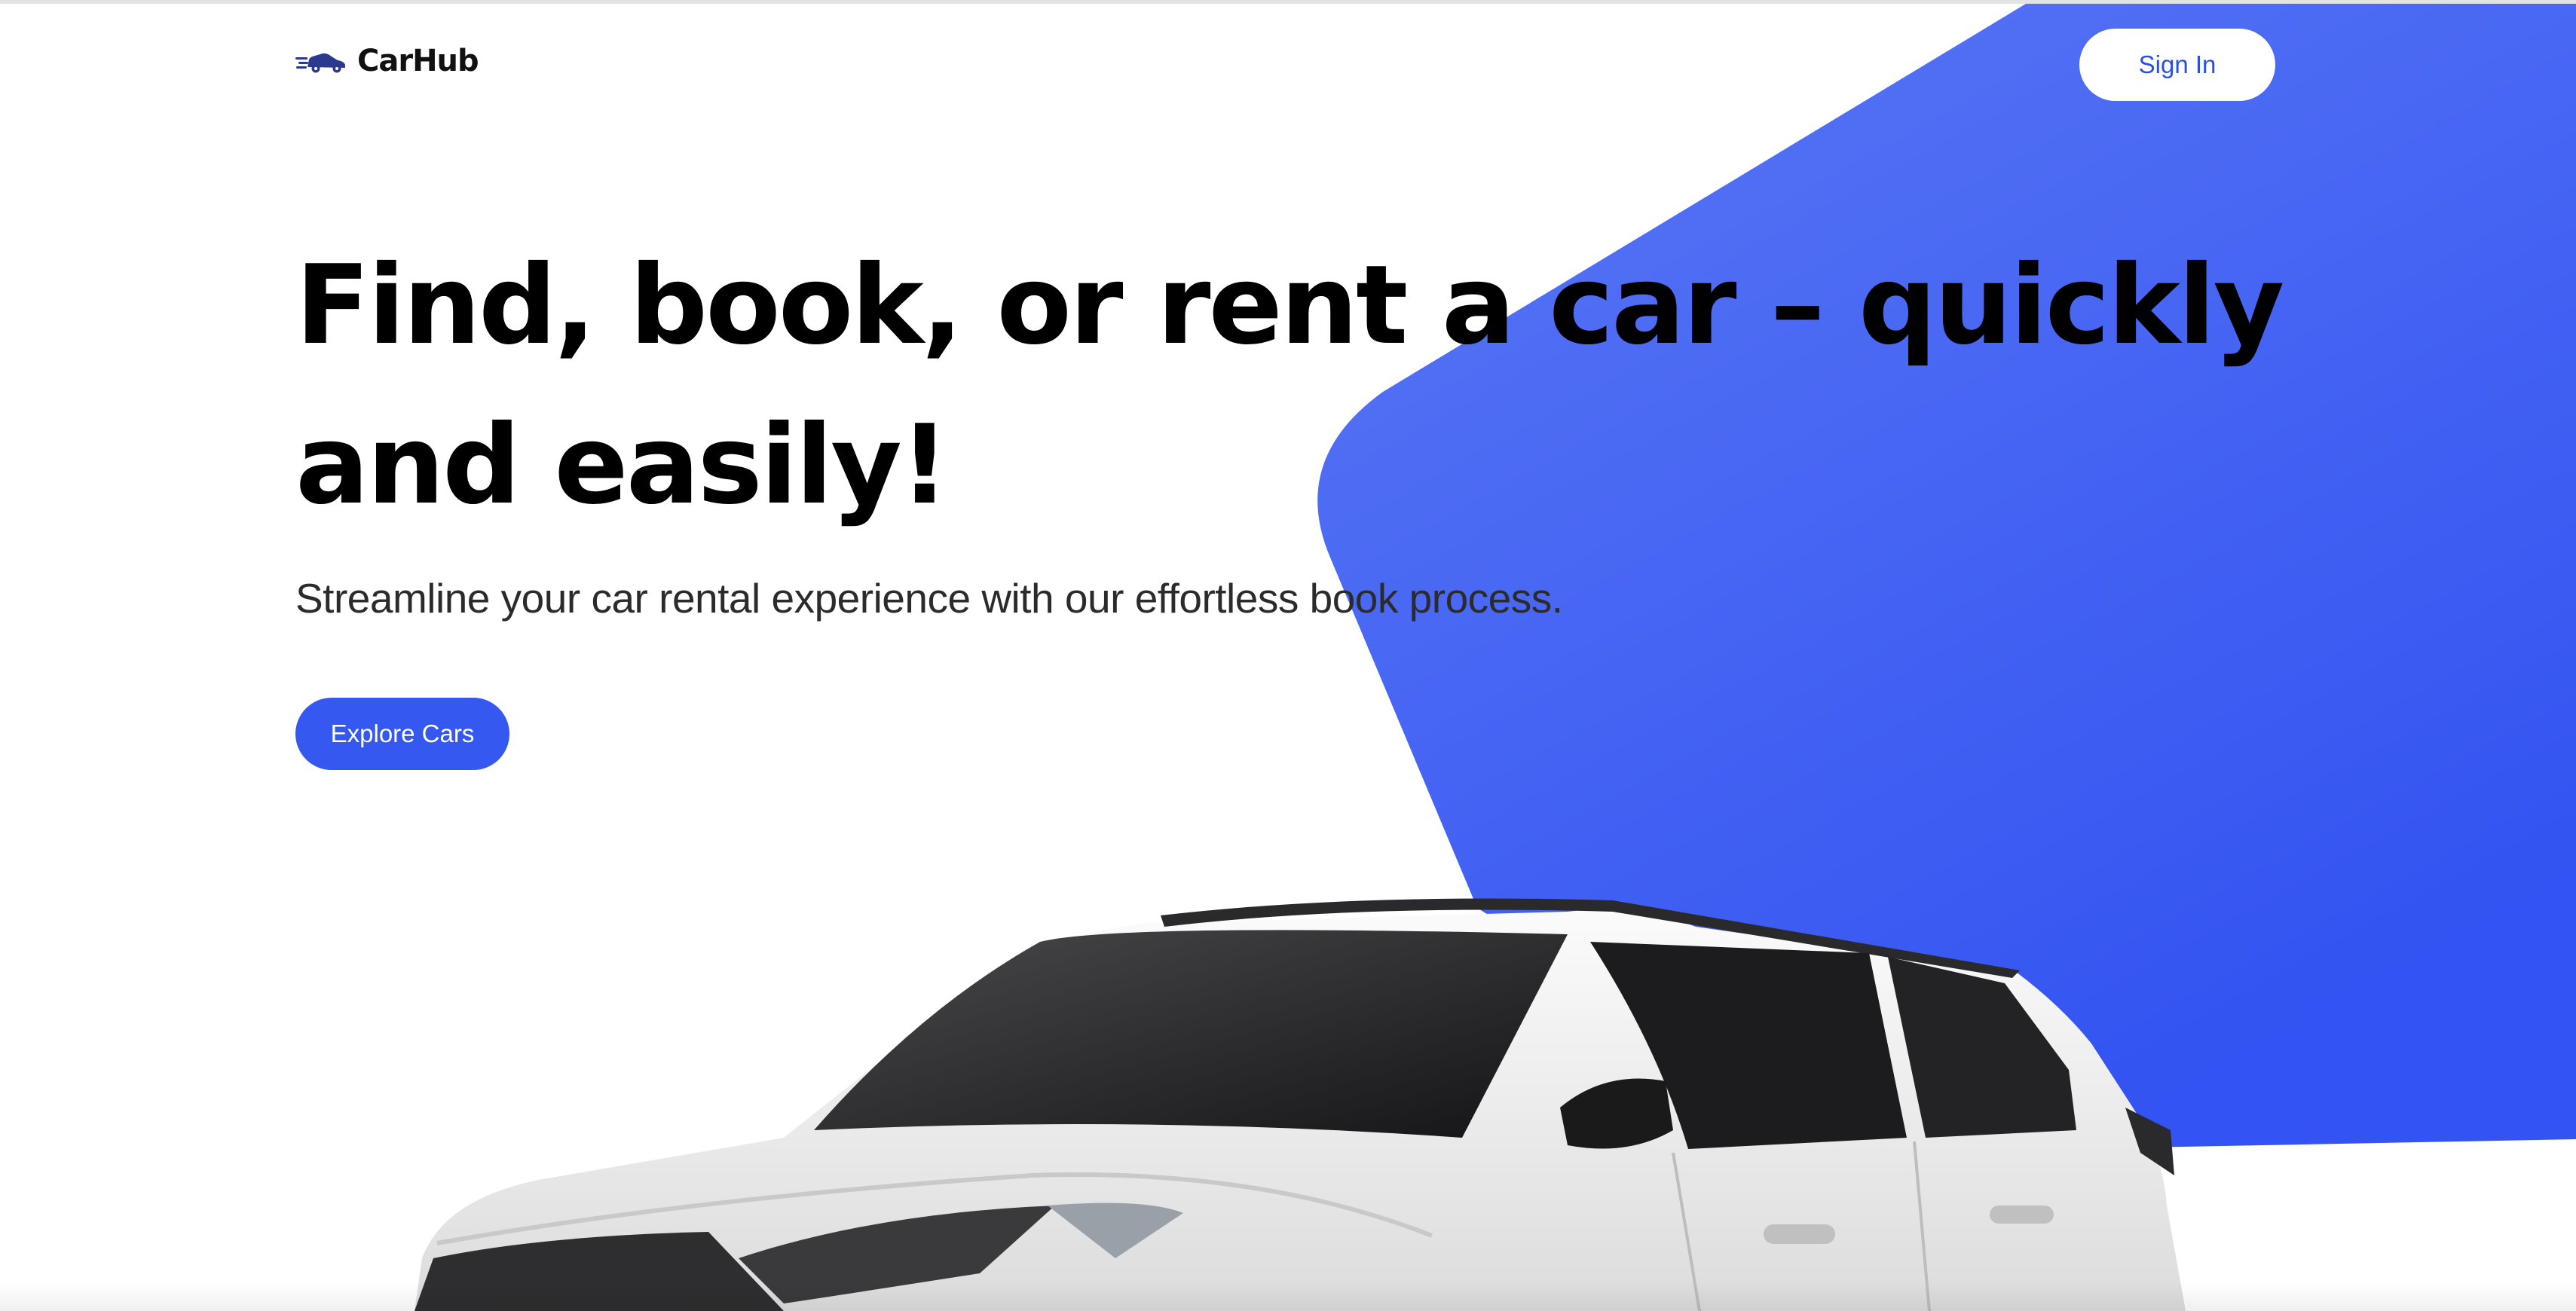 The image size is (2576, 1311). Describe the element at coordinates (402, 734) in the screenshot. I see `explore-cars-button: Explore Cars` at that location.